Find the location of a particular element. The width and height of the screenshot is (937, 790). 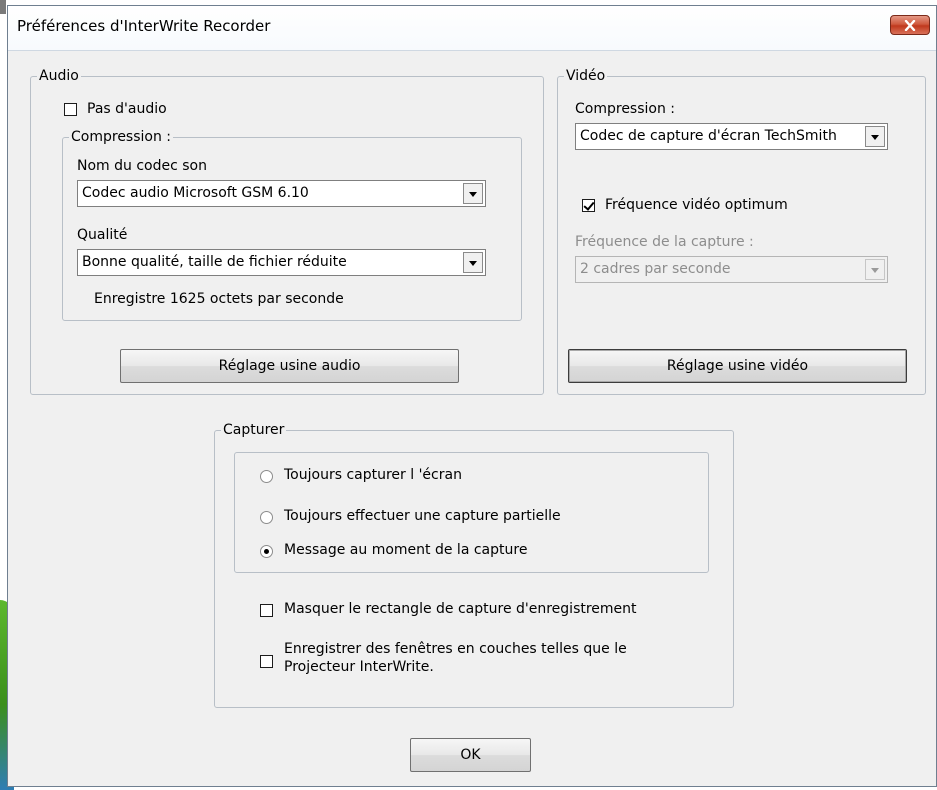

optimum-video-frequency-checkbox is located at coordinates (588, 205).